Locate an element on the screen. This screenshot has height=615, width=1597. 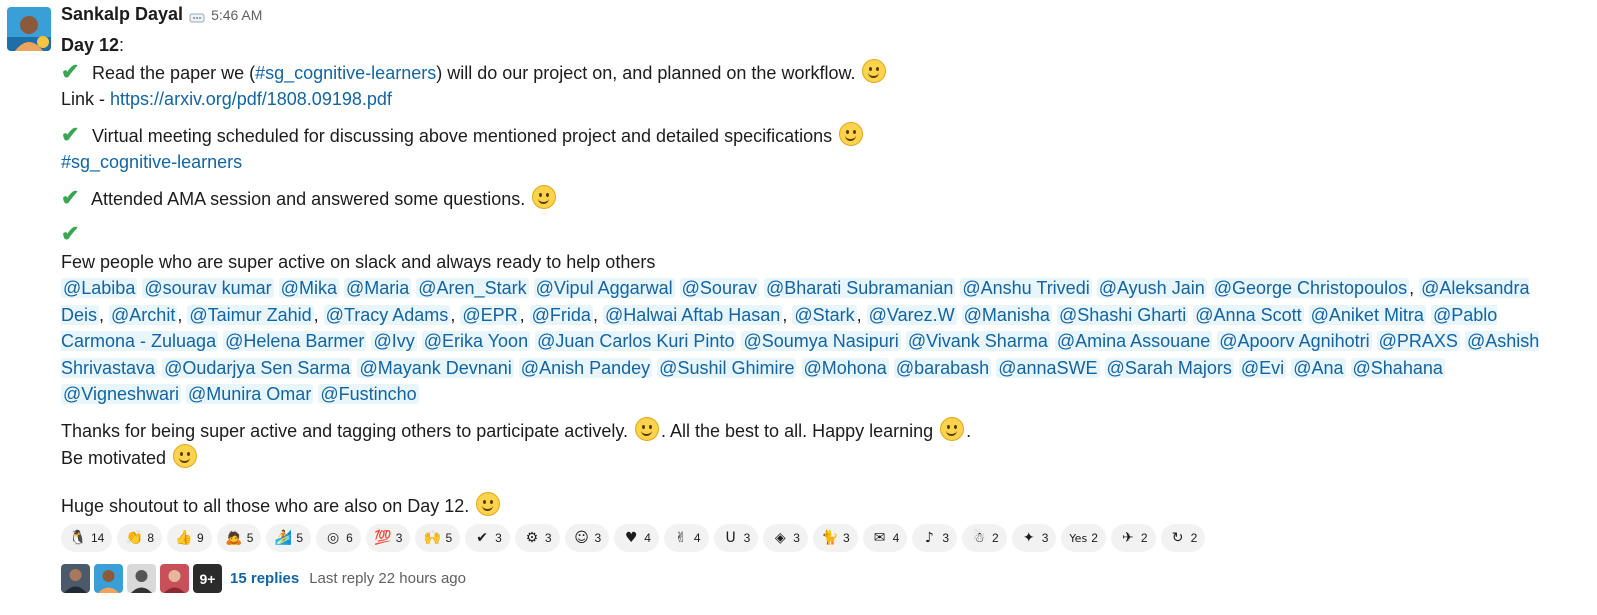
reaction-pill: ✈ 2 is located at coordinates (1133, 538).